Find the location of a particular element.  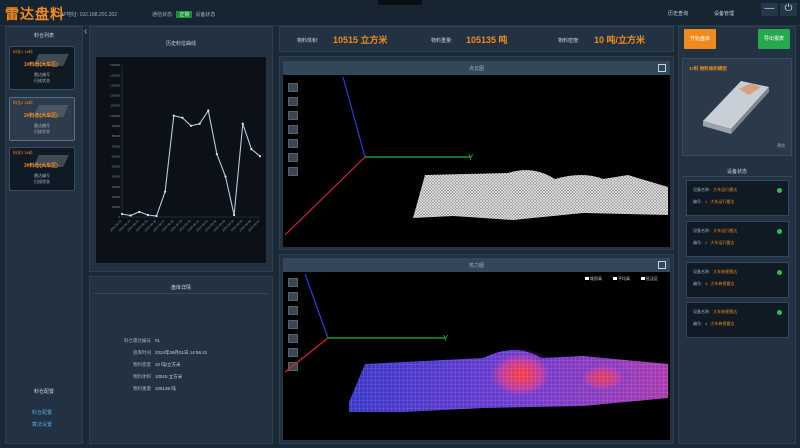

device-name: 料仓2 2#料 is located at coordinates (23, 102).